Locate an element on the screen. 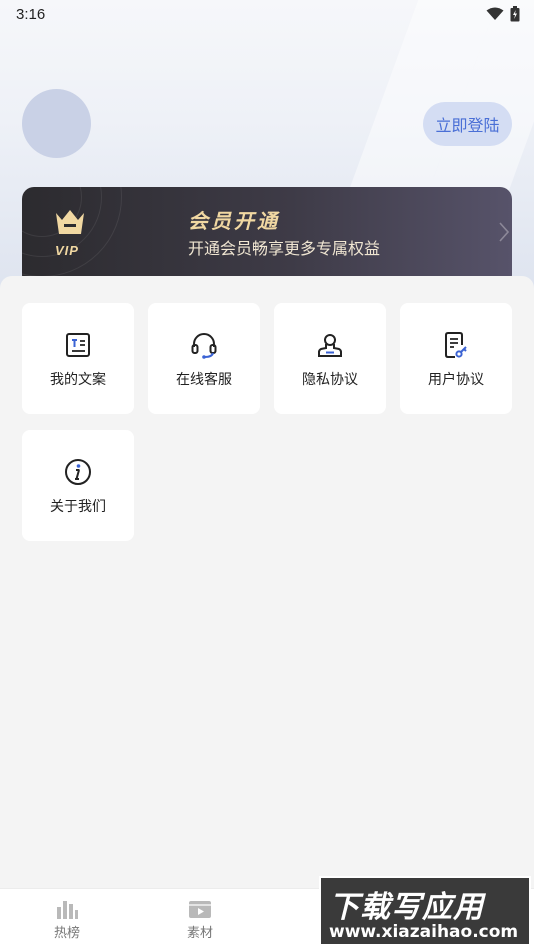  watermark-logo: 下载写应用 www.xiazaihao.com is located at coordinates (425, 911).